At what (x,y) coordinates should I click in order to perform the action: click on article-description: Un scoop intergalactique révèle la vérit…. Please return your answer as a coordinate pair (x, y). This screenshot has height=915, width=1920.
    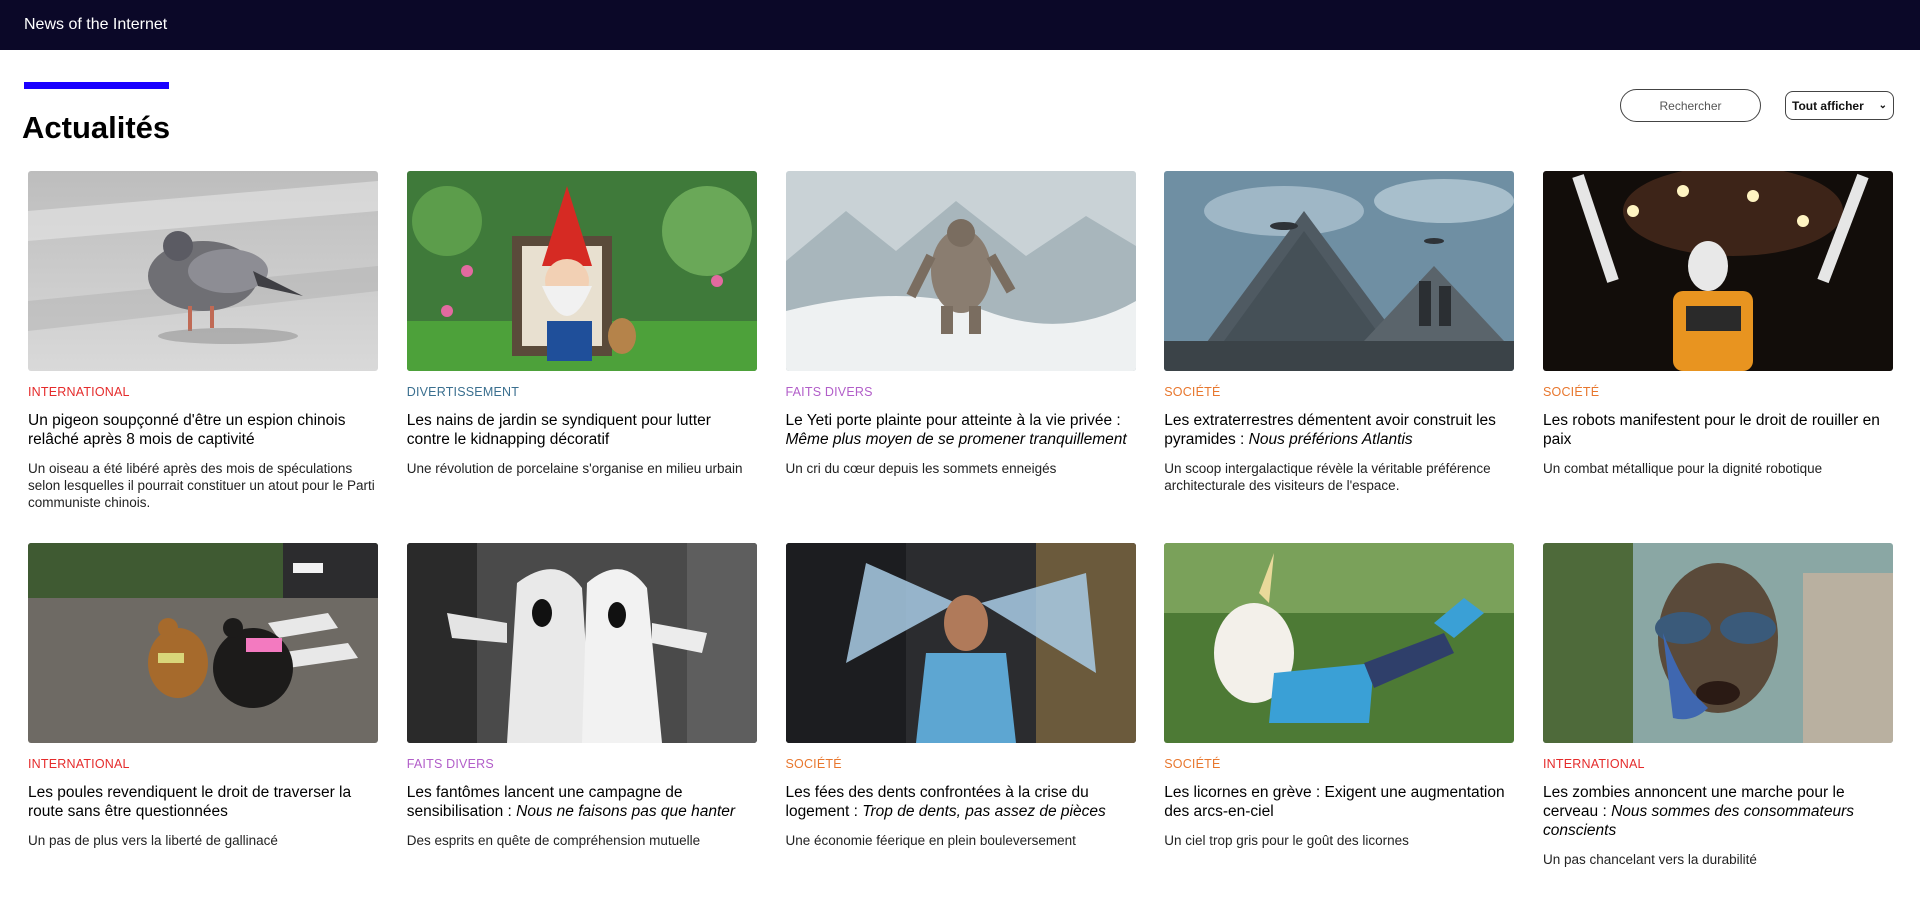
    Looking at the image, I should click on (1327, 477).